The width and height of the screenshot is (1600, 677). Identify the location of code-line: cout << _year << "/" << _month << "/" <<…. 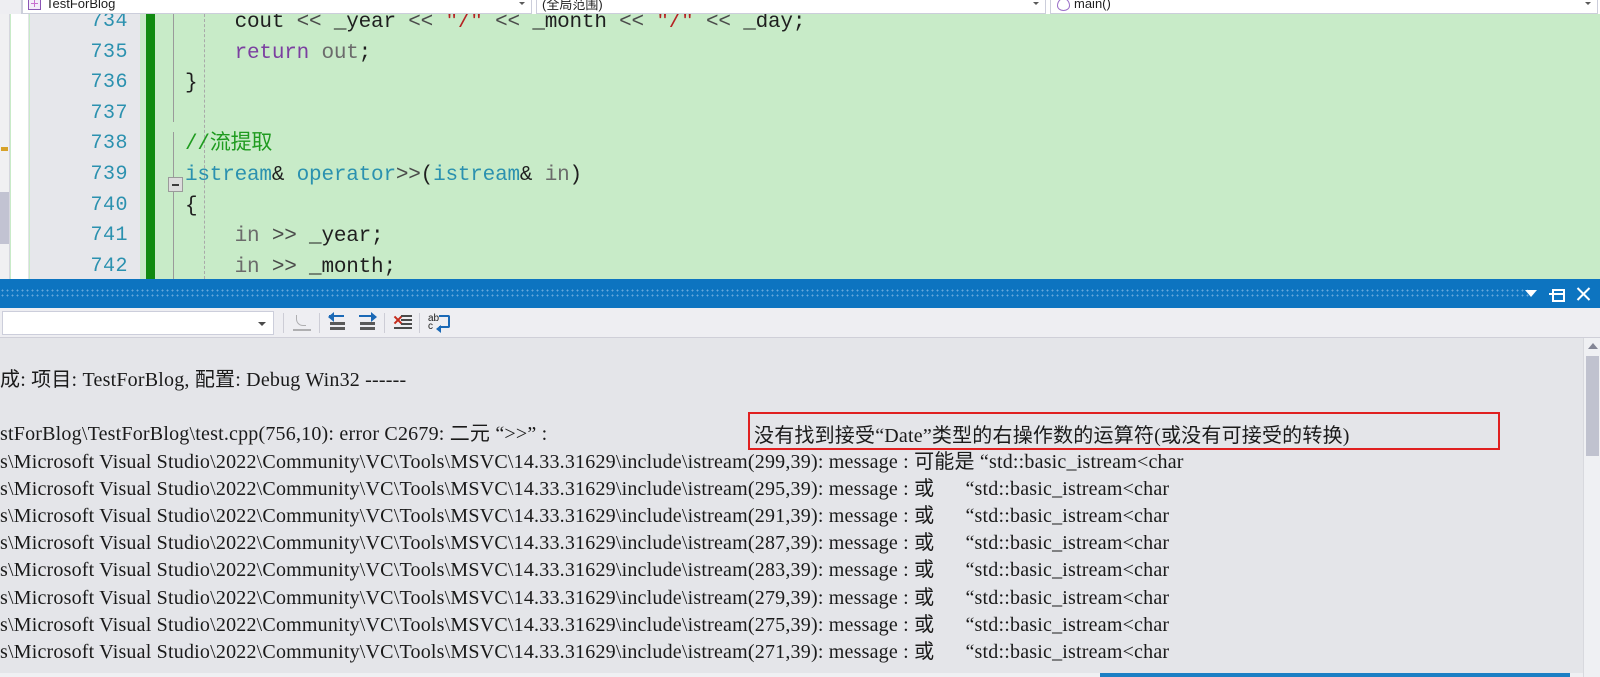
(495, 24).